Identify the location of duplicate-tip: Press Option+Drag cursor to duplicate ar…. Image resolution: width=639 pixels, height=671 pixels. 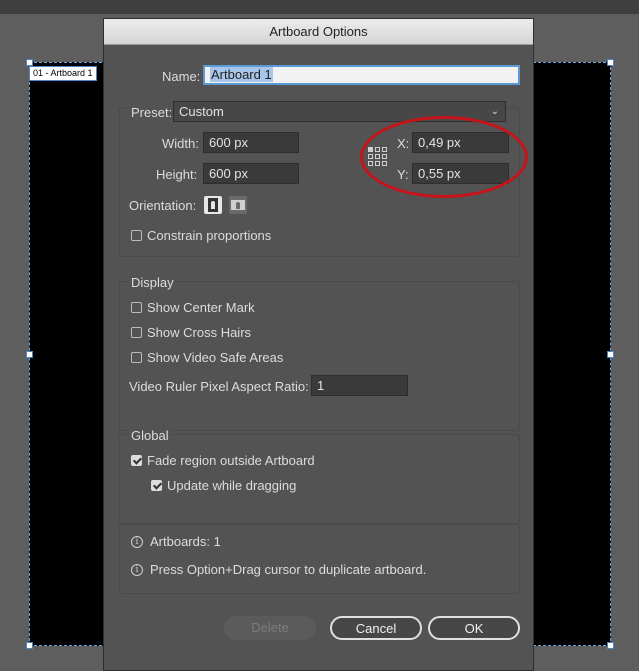
(288, 569).